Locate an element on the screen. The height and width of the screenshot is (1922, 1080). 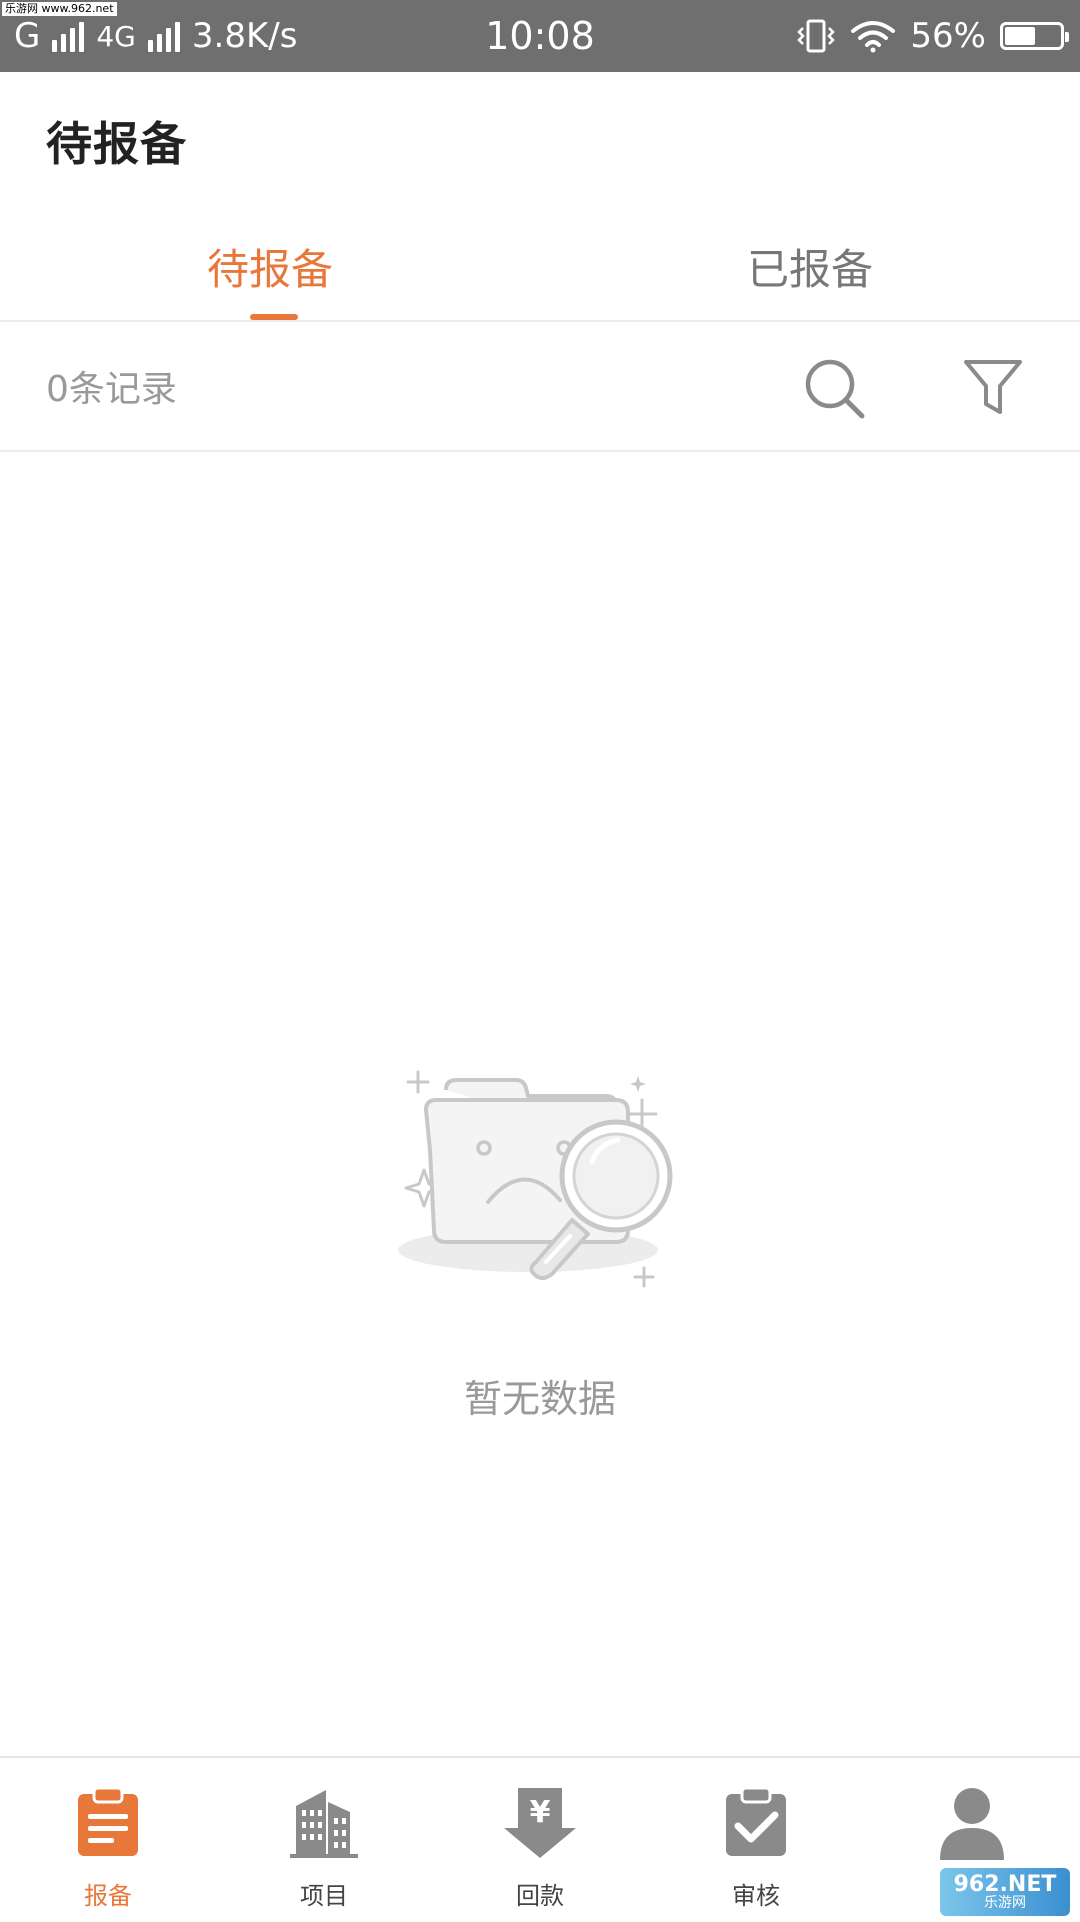
watermark-main: 962.NET is located at coordinates (1005, 1884).